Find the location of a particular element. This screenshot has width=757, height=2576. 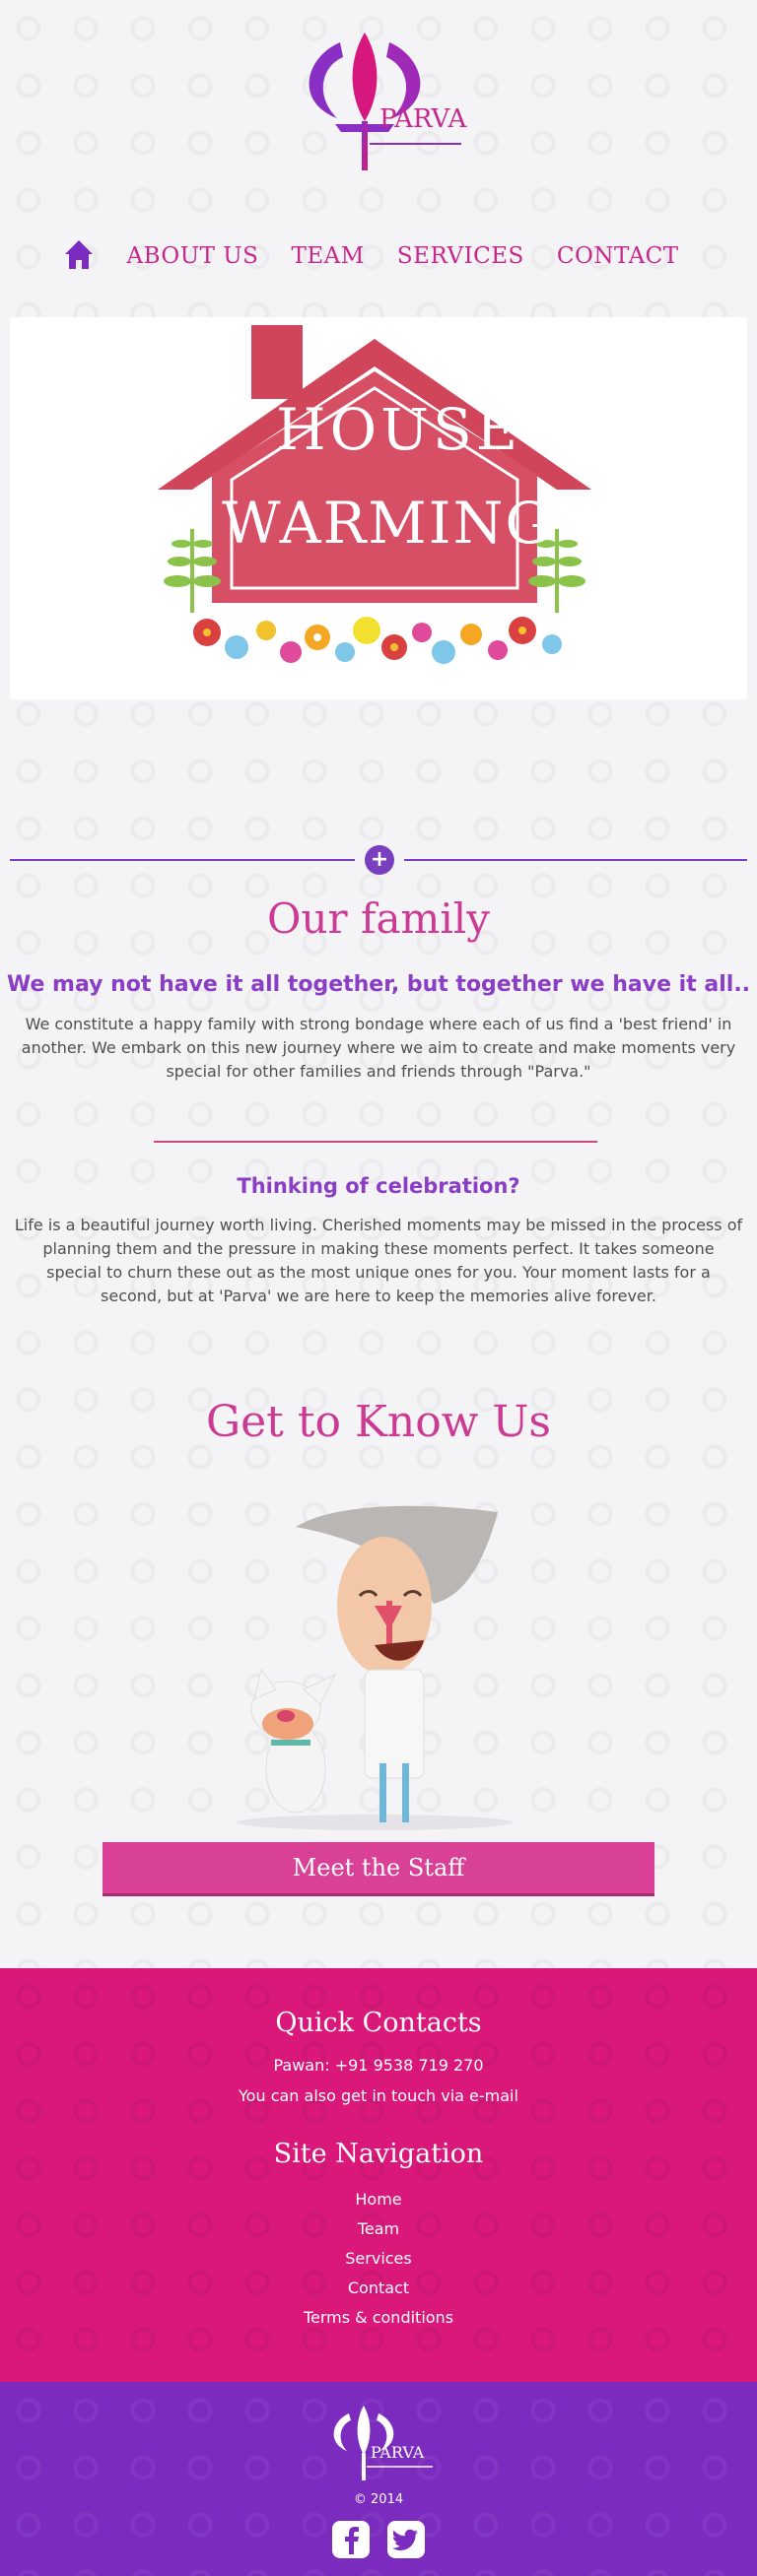

nav-team: TEAM is located at coordinates (328, 256).